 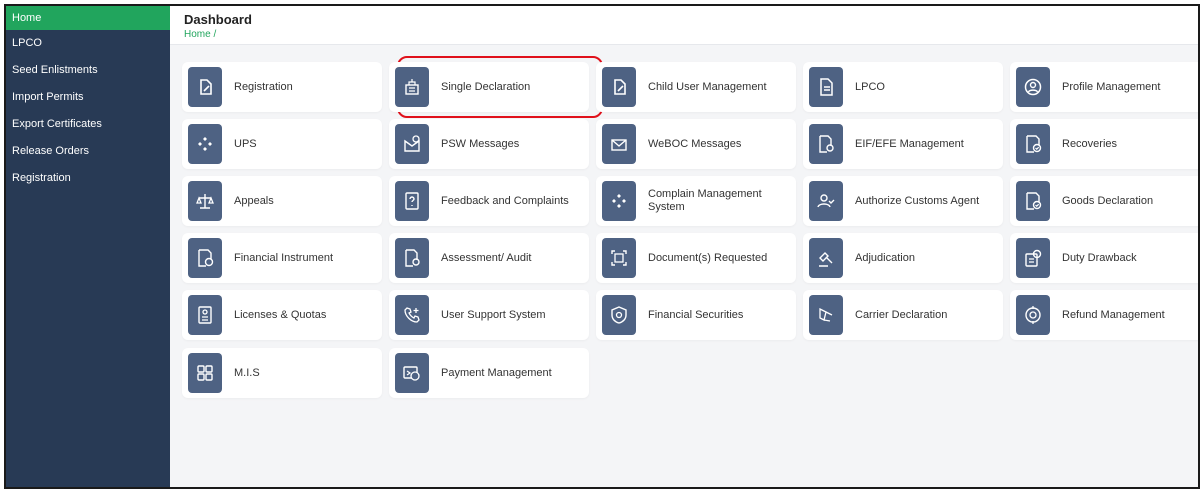 What do you see at coordinates (412, 373) in the screenshot?
I see `payment-icon` at bounding box center [412, 373].